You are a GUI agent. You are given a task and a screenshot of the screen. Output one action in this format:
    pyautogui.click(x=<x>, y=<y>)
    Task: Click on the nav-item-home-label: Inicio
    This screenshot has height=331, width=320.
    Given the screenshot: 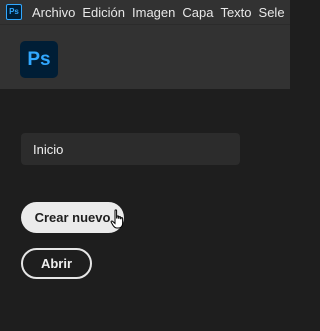 What is the action you would take?
    pyautogui.click(x=48, y=149)
    